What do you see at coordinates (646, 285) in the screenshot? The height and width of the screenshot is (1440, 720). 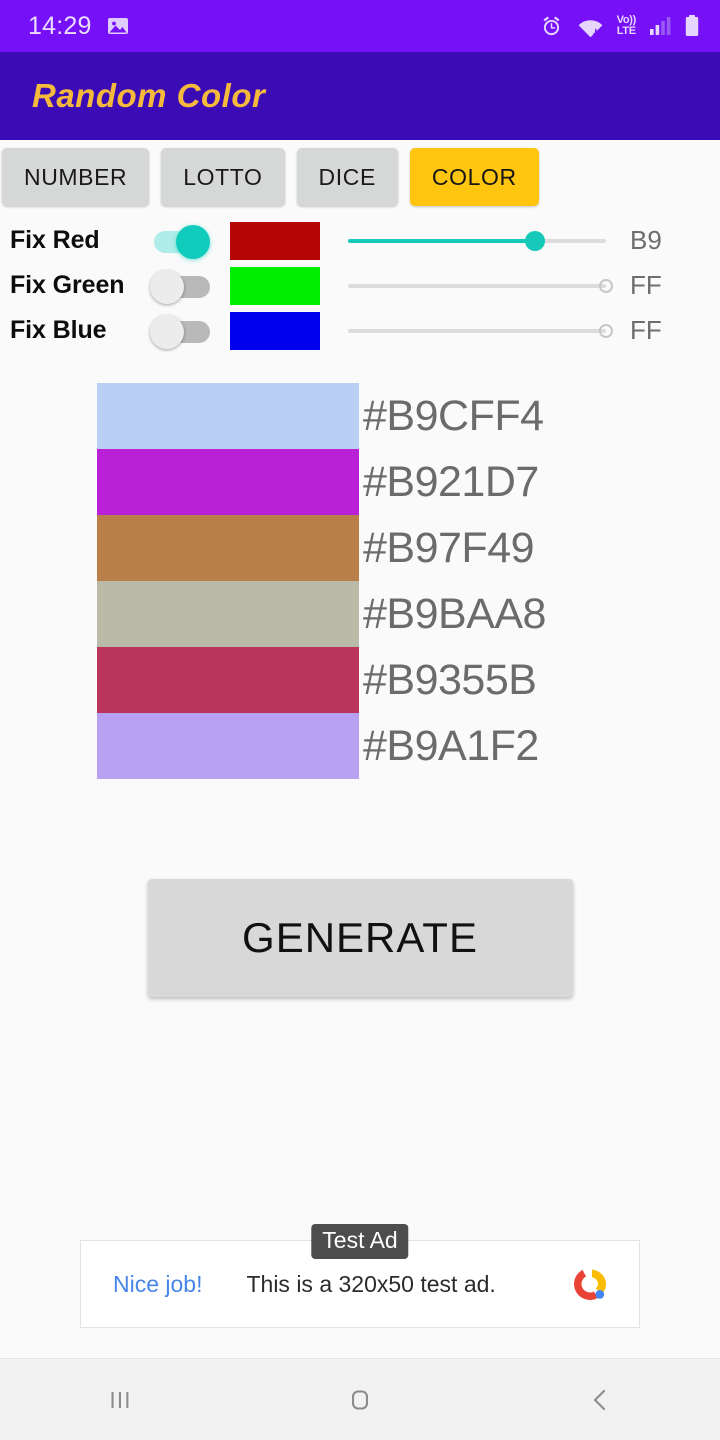 I see `green-hex-value: FF` at bounding box center [646, 285].